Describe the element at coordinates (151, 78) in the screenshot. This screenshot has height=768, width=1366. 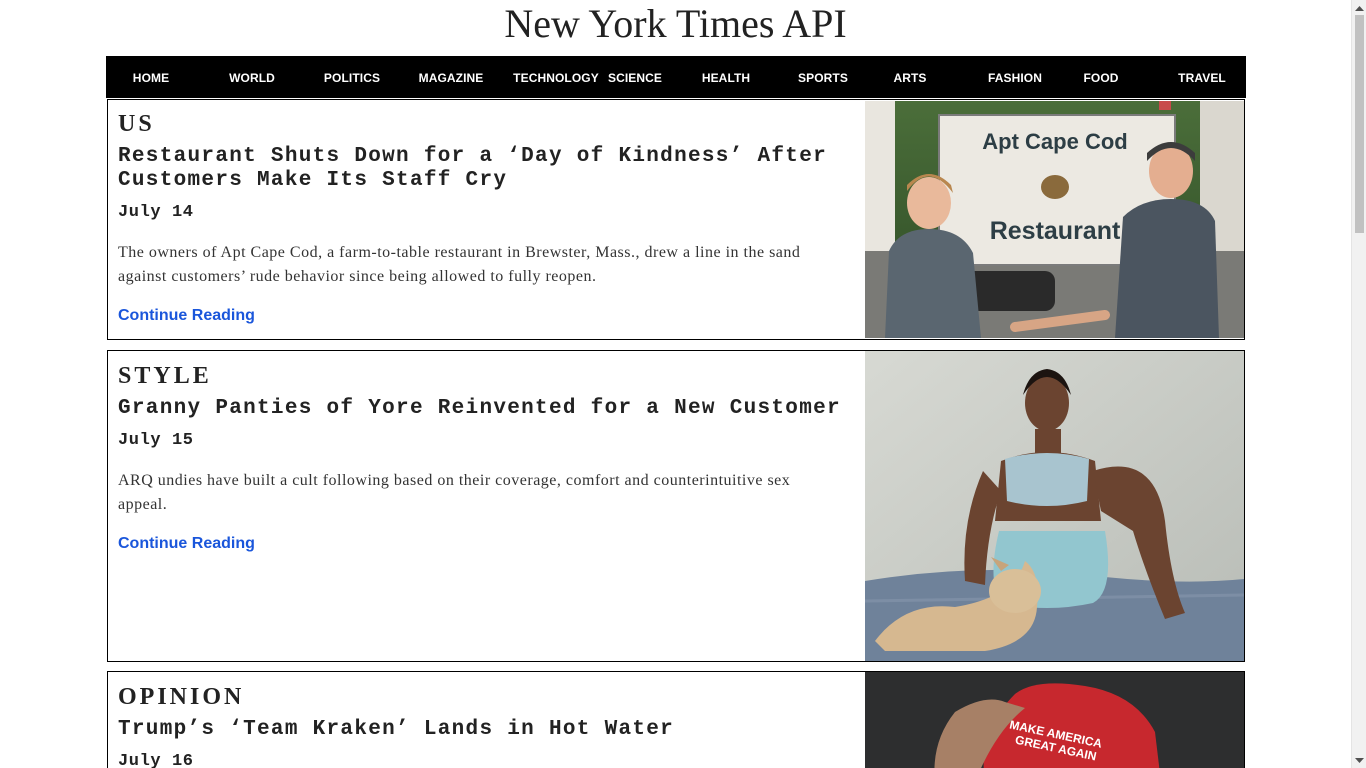
I see `nav-item-home: HOME` at that location.